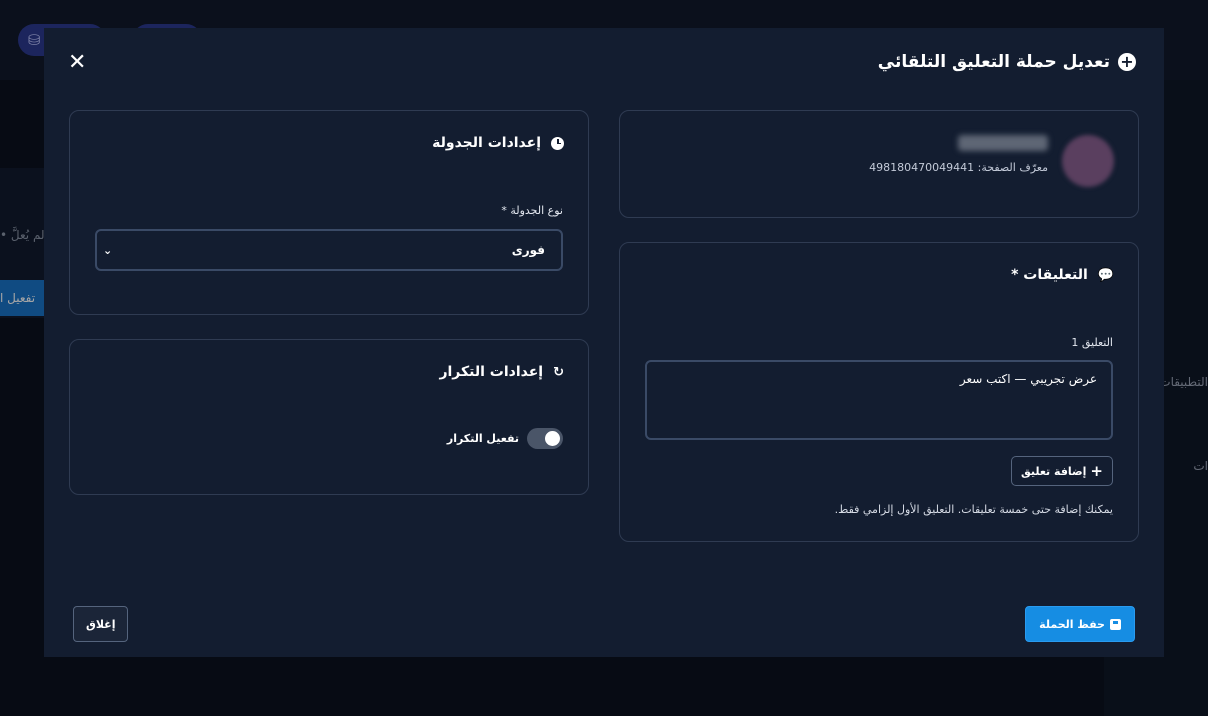 This screenshot has height=716, width=1208. Describe the element at coordinates (482, 438) in the screenshot. I see `repeat-toggle-label: تفعيل التكرار` at that location.